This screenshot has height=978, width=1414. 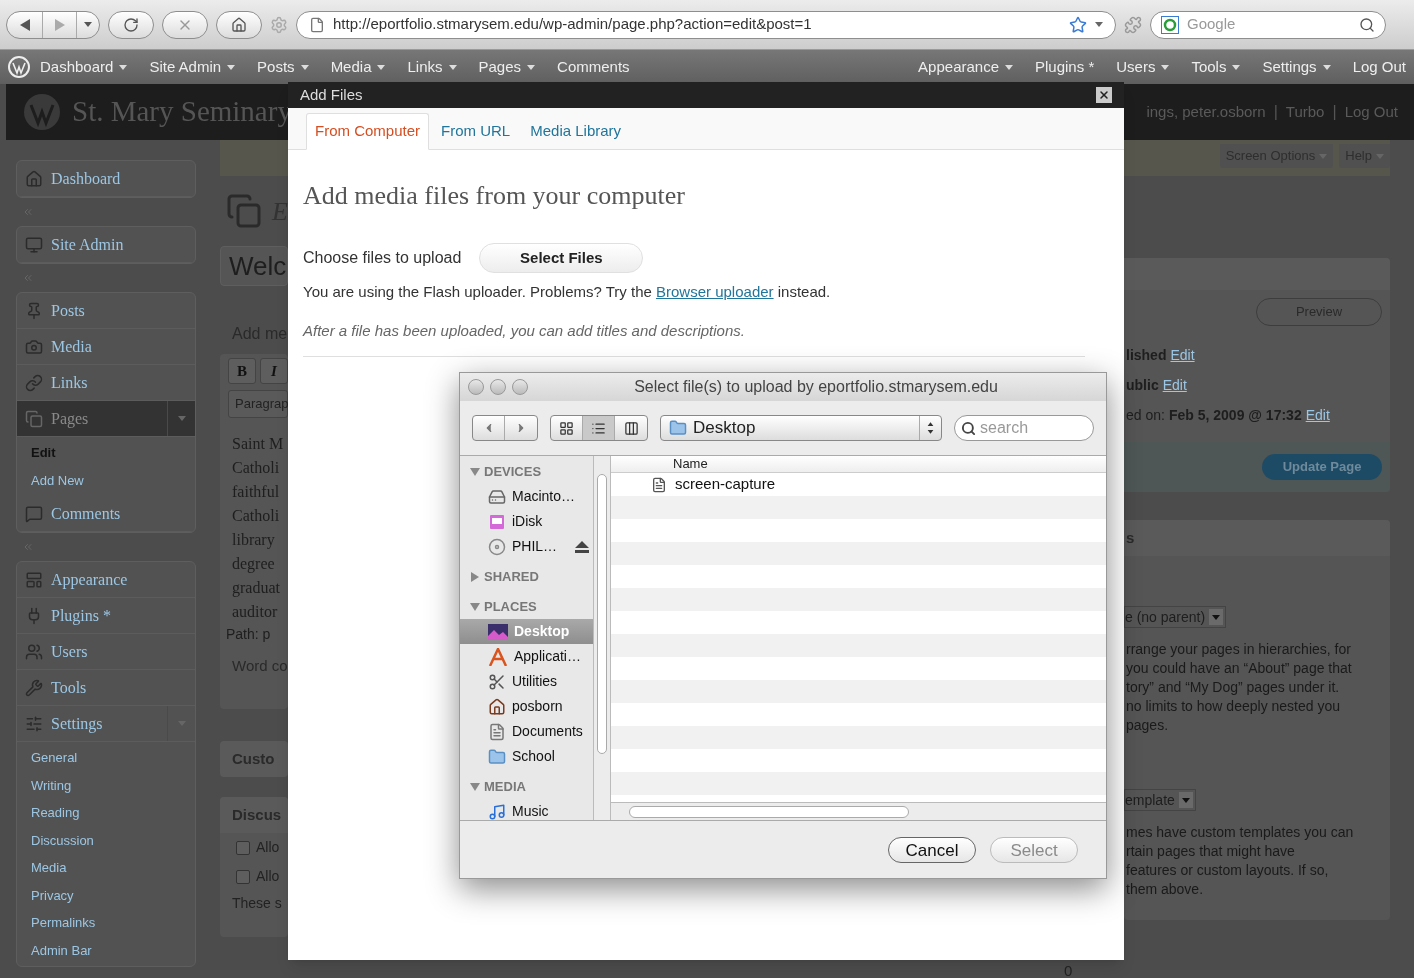 I want to click on sidebar-place: posborn, so click(x=526, y=706).